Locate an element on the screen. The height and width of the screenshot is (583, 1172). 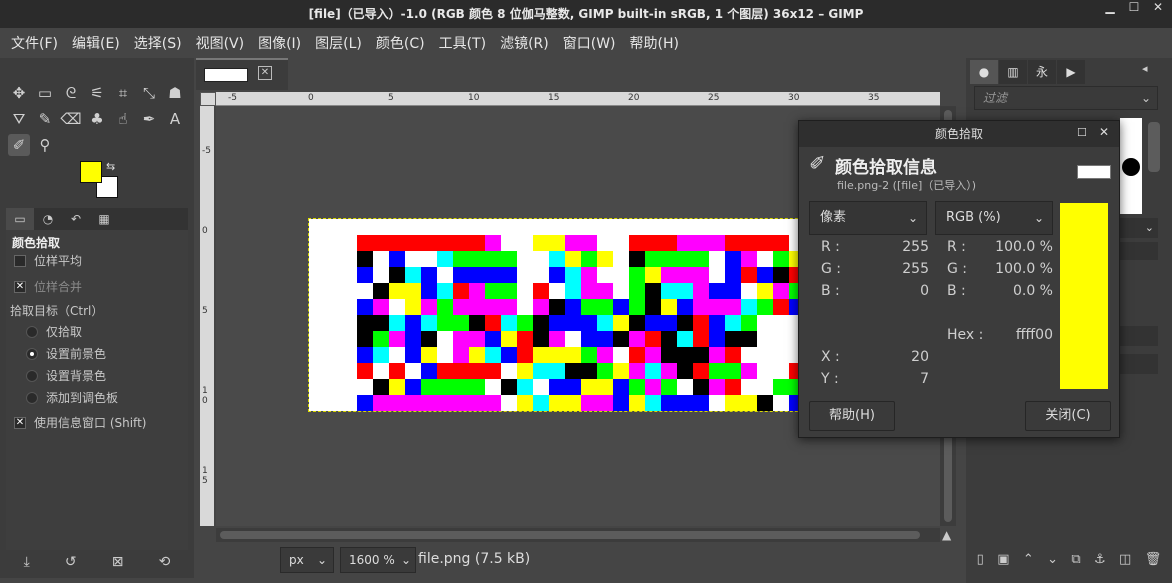
help-button: 帮助(H) is located at coordinates (852, 416).